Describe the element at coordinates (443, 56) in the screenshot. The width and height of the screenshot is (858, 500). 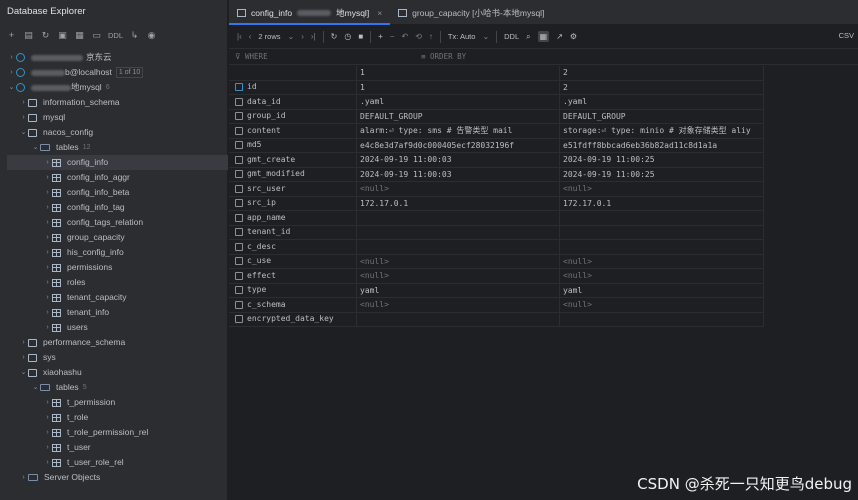
I see `order-by-input: ≡ ORDER BY` at that location.